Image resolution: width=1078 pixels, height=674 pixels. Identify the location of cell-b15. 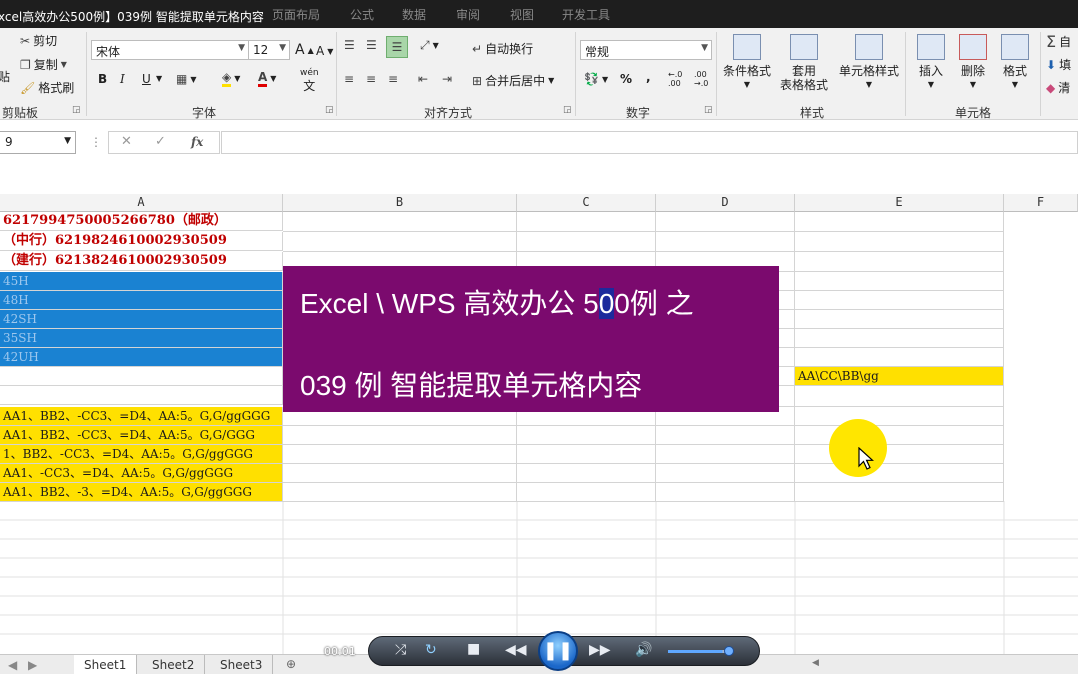
(400, 492).